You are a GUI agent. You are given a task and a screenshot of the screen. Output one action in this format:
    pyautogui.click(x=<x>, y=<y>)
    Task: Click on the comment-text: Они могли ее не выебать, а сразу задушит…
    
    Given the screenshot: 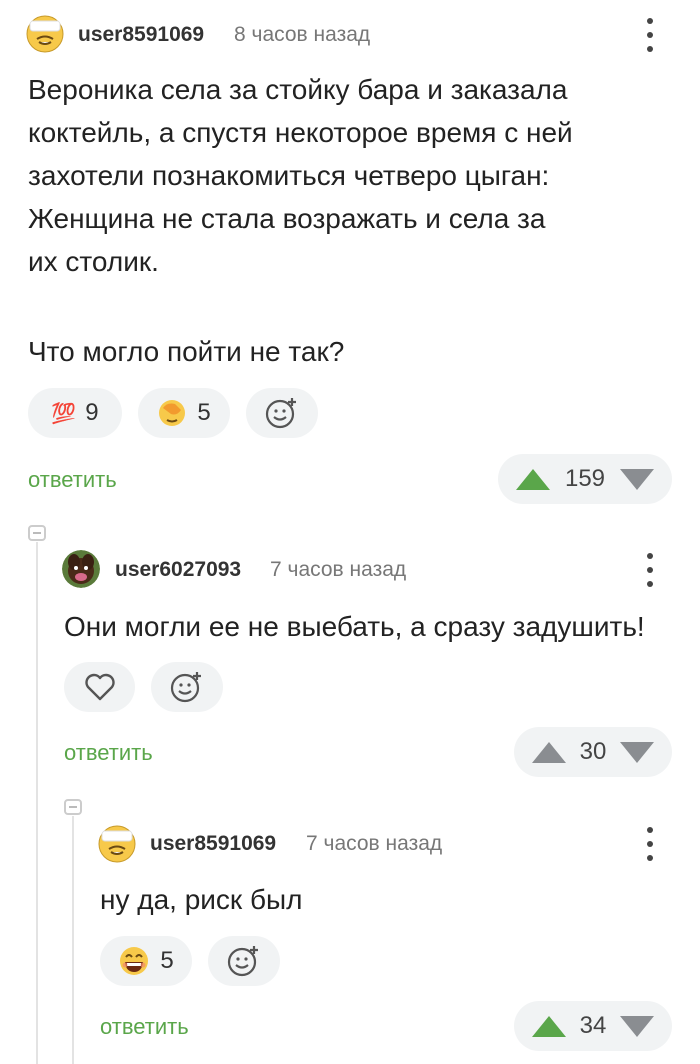 What is the action you would take?
    pyautogui.click(x=354, y=626)
    